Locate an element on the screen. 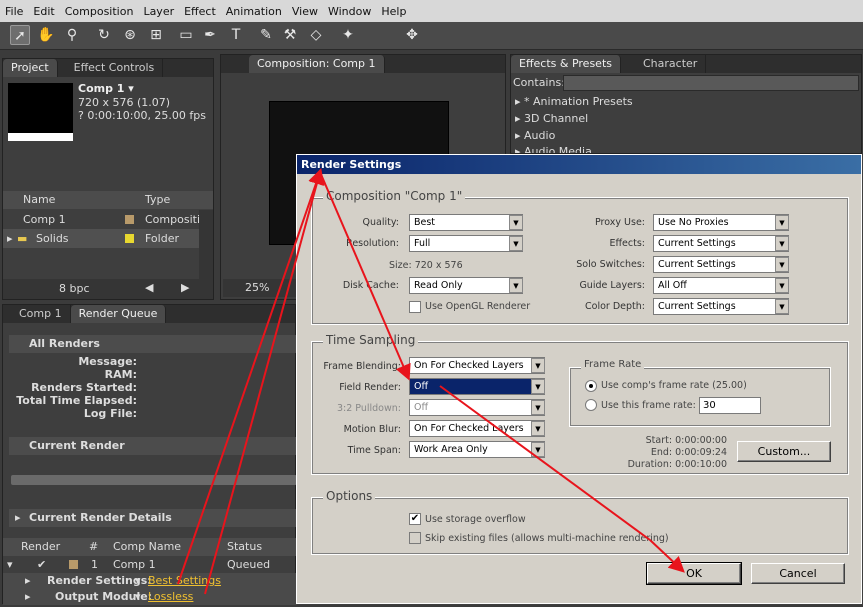 This screenshot has width=863, height=607. label-color-swatch is located at coordinates (129, 238).